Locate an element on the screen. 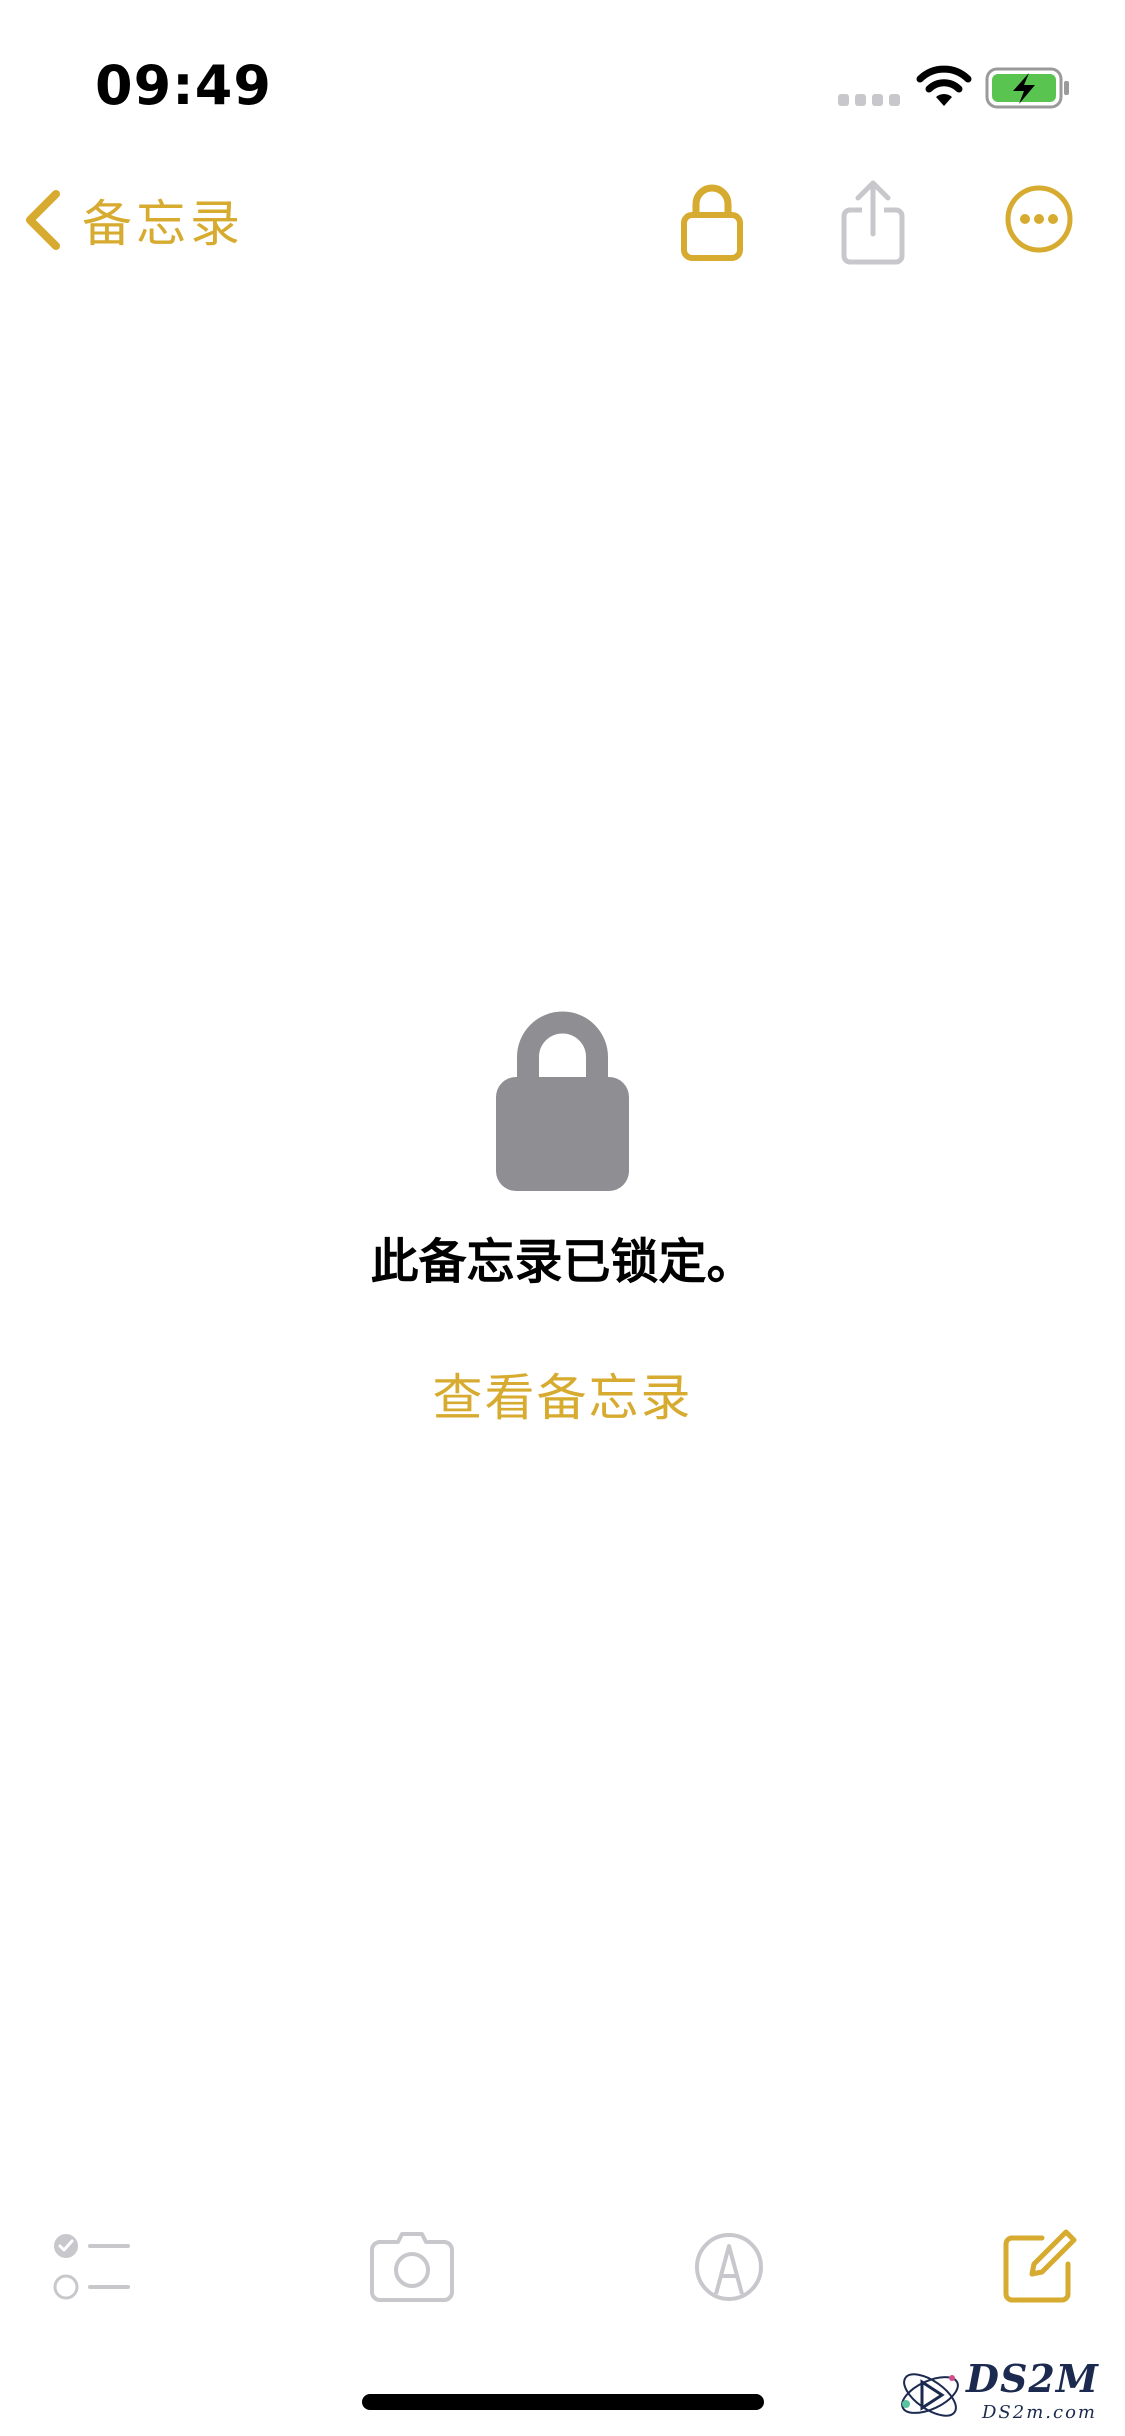 This screenshot has width=1125, height=2436. large-lock-icon is located at coordinates (562, 1101).